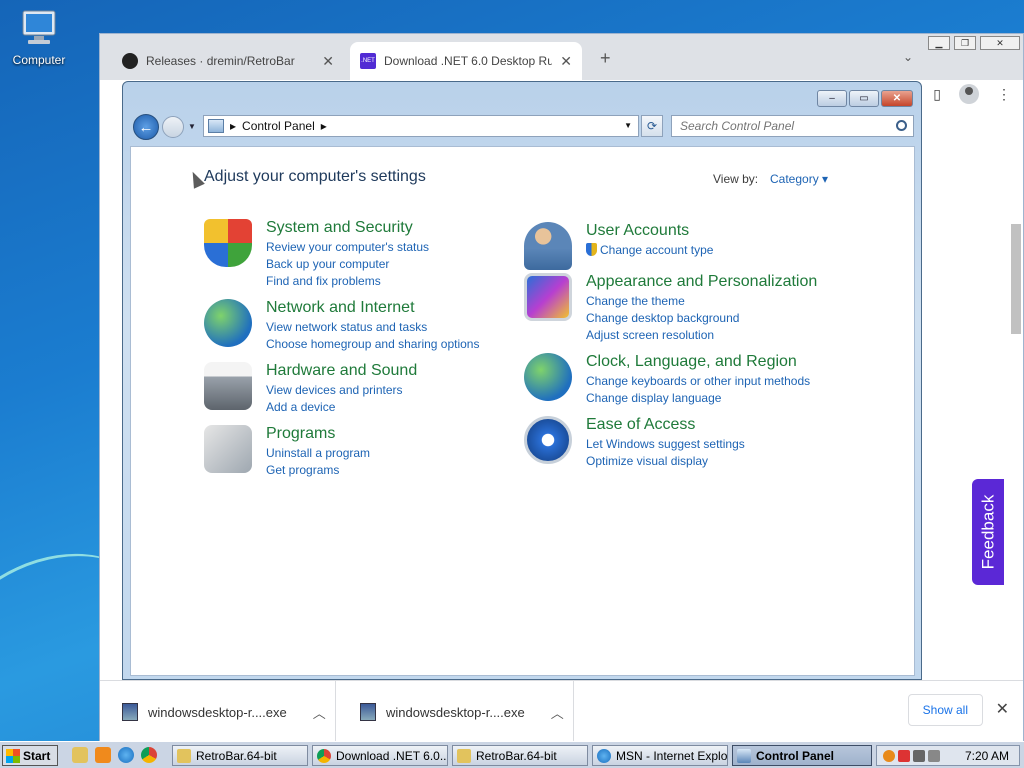 This screenshot has width=1024, height=768. Describe the element at coordinates (987, 756) in the screenshot. I see `clock: 7:20 AM` at that location.